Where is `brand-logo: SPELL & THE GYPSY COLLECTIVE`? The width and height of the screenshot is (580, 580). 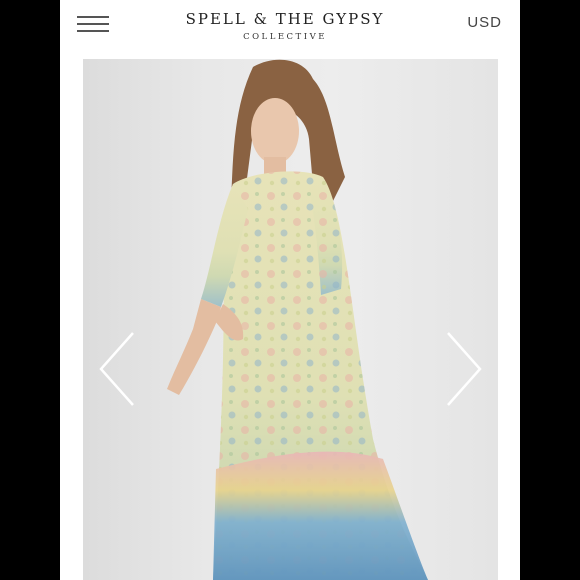 brand-logo: SPELL & THE GYPSY COLLECTIVE is located at coordinates (285, 26).